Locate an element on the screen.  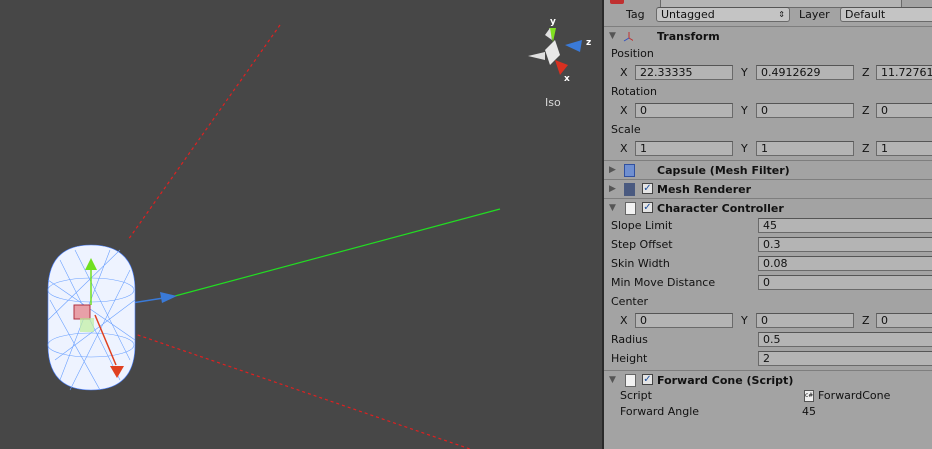
tag-label: Tag is located at coordinates (635, 14).